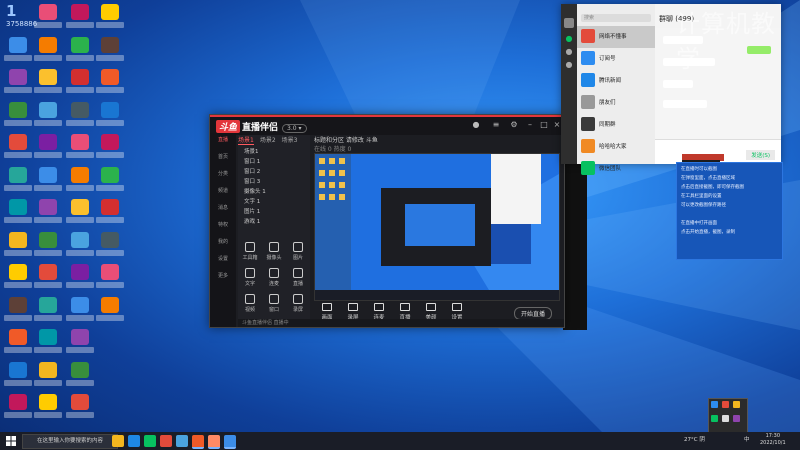 The width and height of the screenshot is (800, 450). What do you see at coordinates (694, 439) in the screenshot?
I see `weather-text: 27°C 阴` at bounding box center [694, 439].